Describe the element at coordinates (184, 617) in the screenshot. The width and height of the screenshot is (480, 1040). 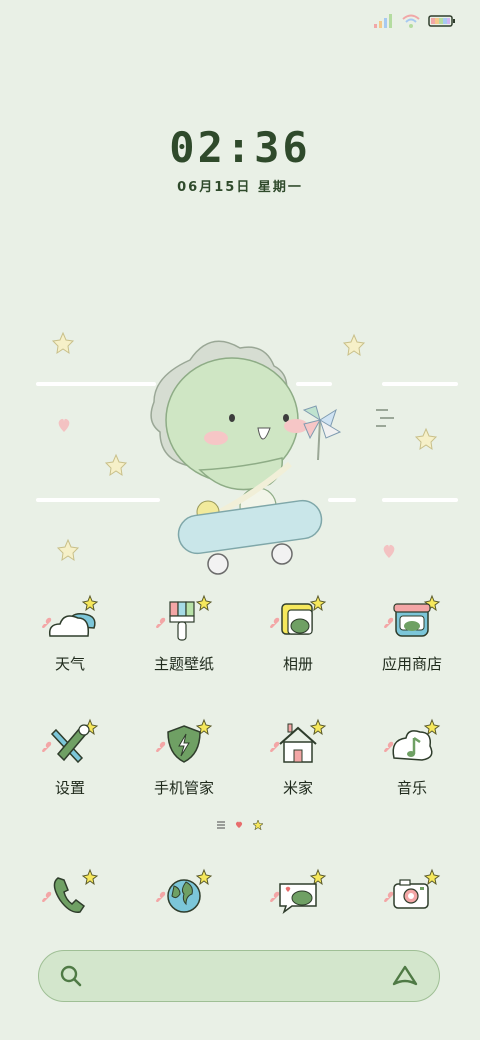
I see `paintbrush-icon` at that location.